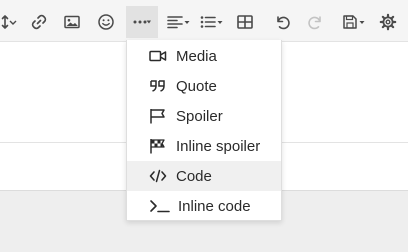 Image resolution: width=408 pixels, height=252 pixels. I want to click on insert-smilie-button, so click(106, 22).